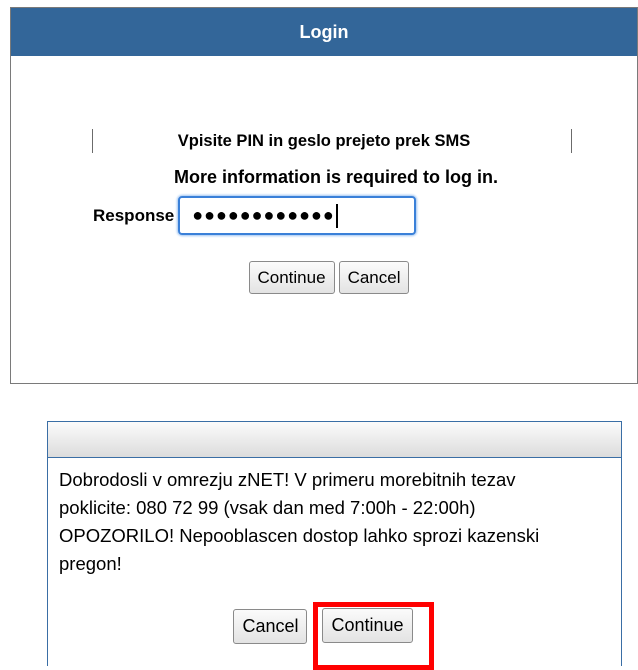  I want to click on notice-buttons: Cancel Continue, so click(334, 636).